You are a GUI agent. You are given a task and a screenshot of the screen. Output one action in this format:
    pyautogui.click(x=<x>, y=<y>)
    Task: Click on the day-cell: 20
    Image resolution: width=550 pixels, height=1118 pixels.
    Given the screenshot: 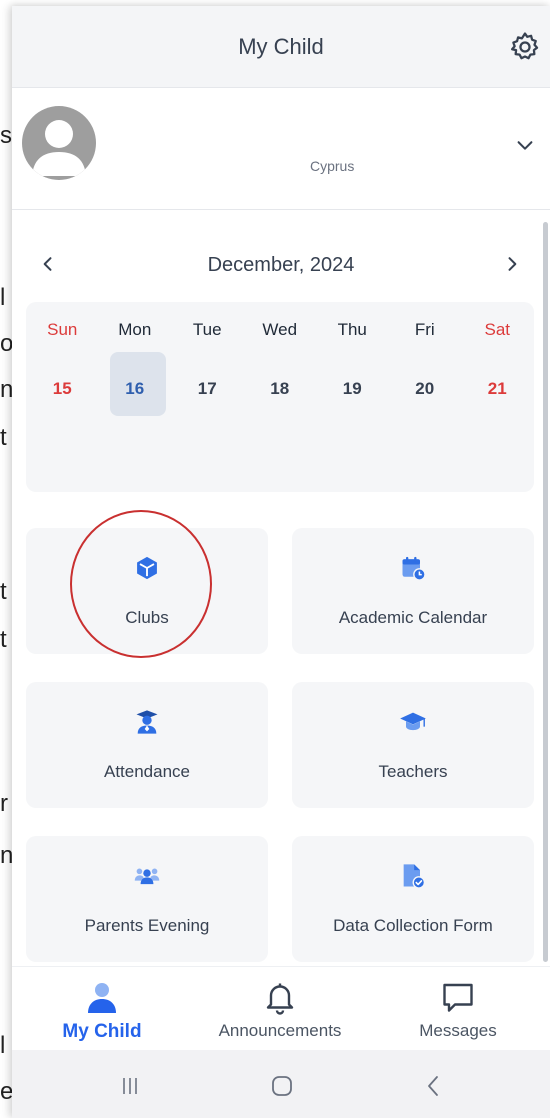 What is the action you would take?
    pyautogui.click(x=425, y=389)
    